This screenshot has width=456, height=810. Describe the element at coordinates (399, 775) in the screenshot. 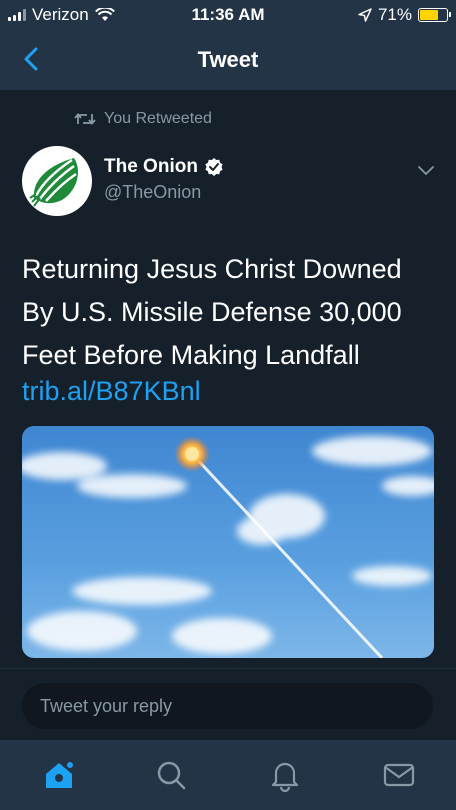

I see `messages-icon` at that location.